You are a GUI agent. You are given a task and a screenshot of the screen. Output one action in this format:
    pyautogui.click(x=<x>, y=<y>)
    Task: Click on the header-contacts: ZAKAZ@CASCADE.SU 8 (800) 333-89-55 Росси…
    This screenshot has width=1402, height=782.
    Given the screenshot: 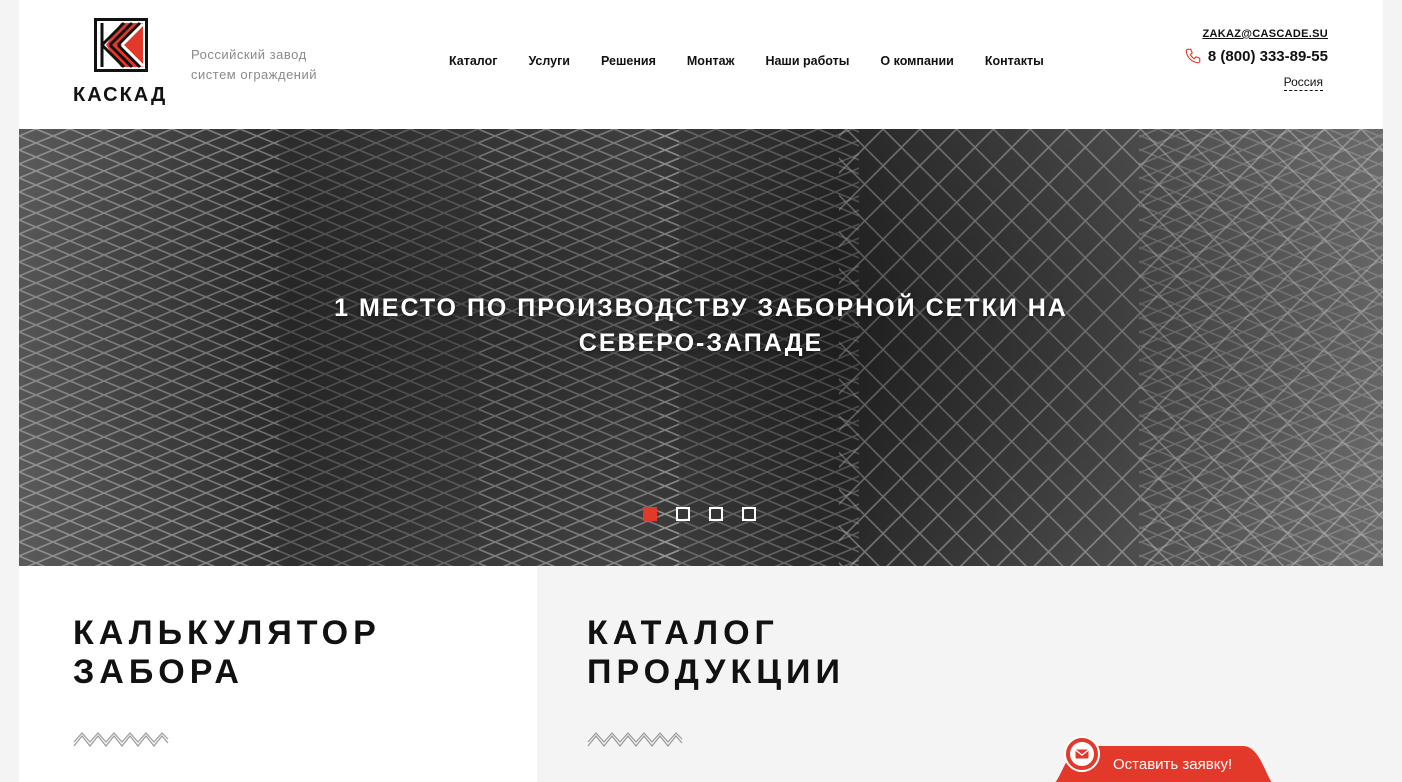 What is the action you would take?
    pyautogui.click(x=1256, y=59)
    